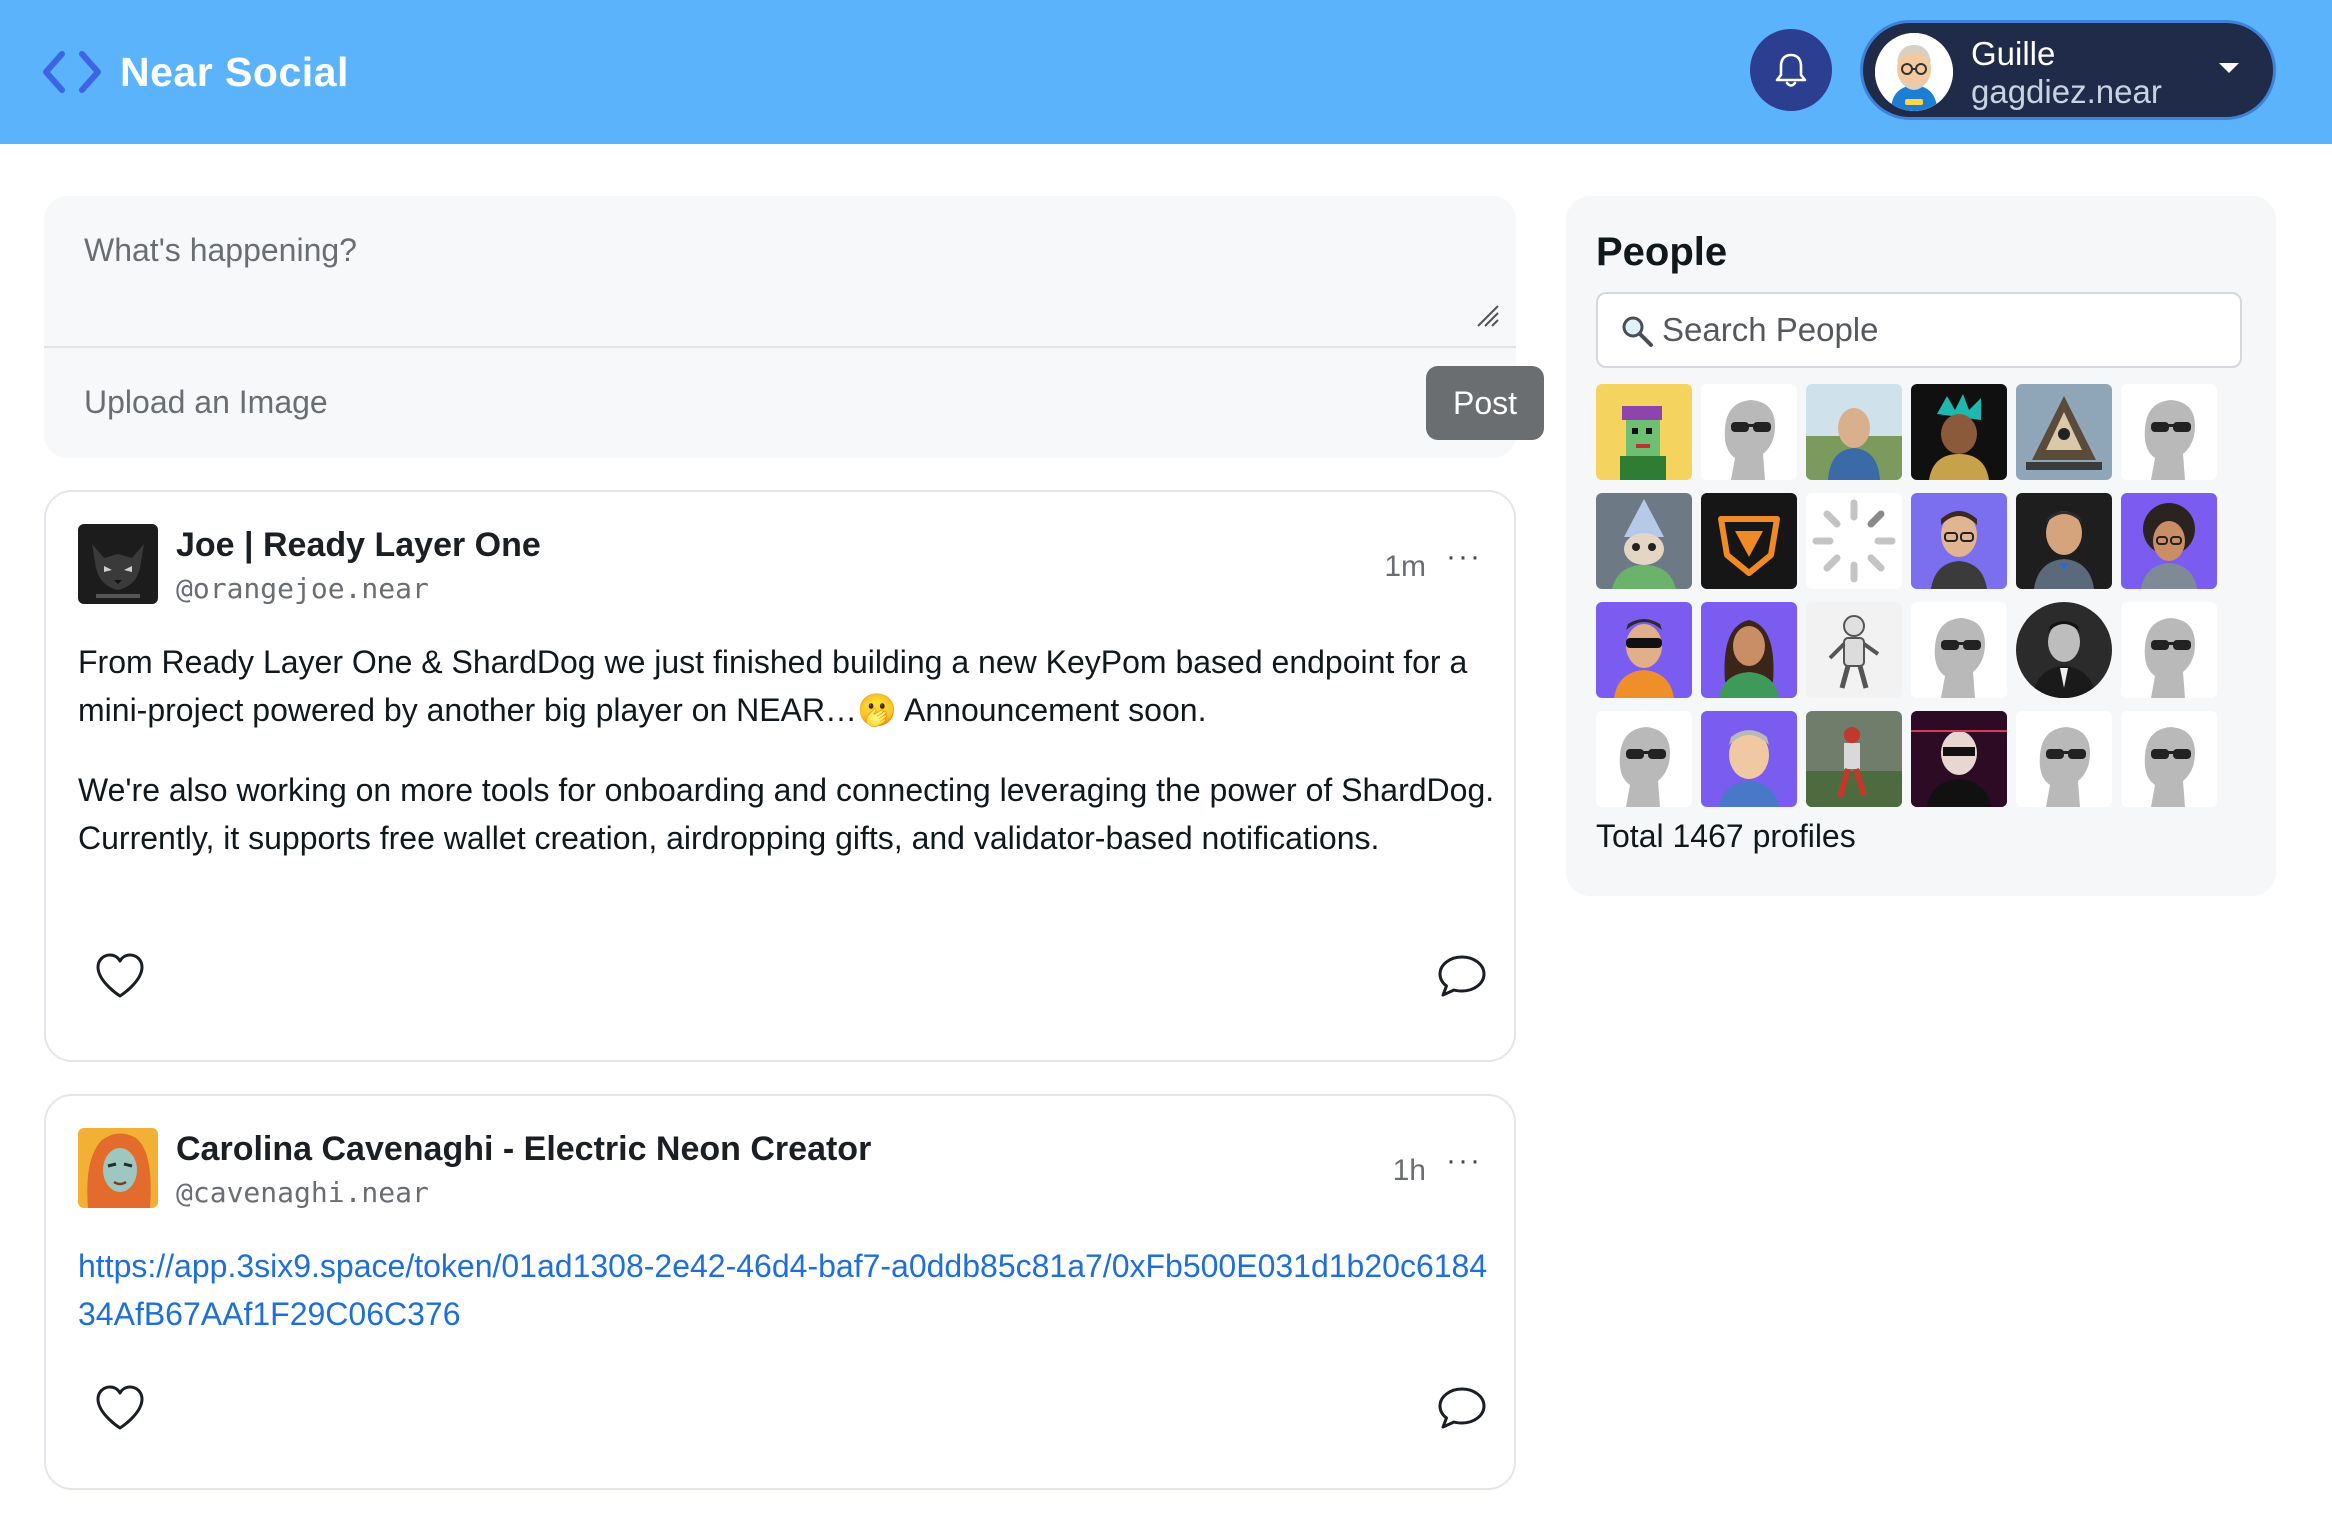 The height and width of the screenshot is (1514, 2332). What do you see at coordinates (220, 250) in the screenshot?
I see `compose-placeholder: What's happening?` at bounding box center [220, 250].